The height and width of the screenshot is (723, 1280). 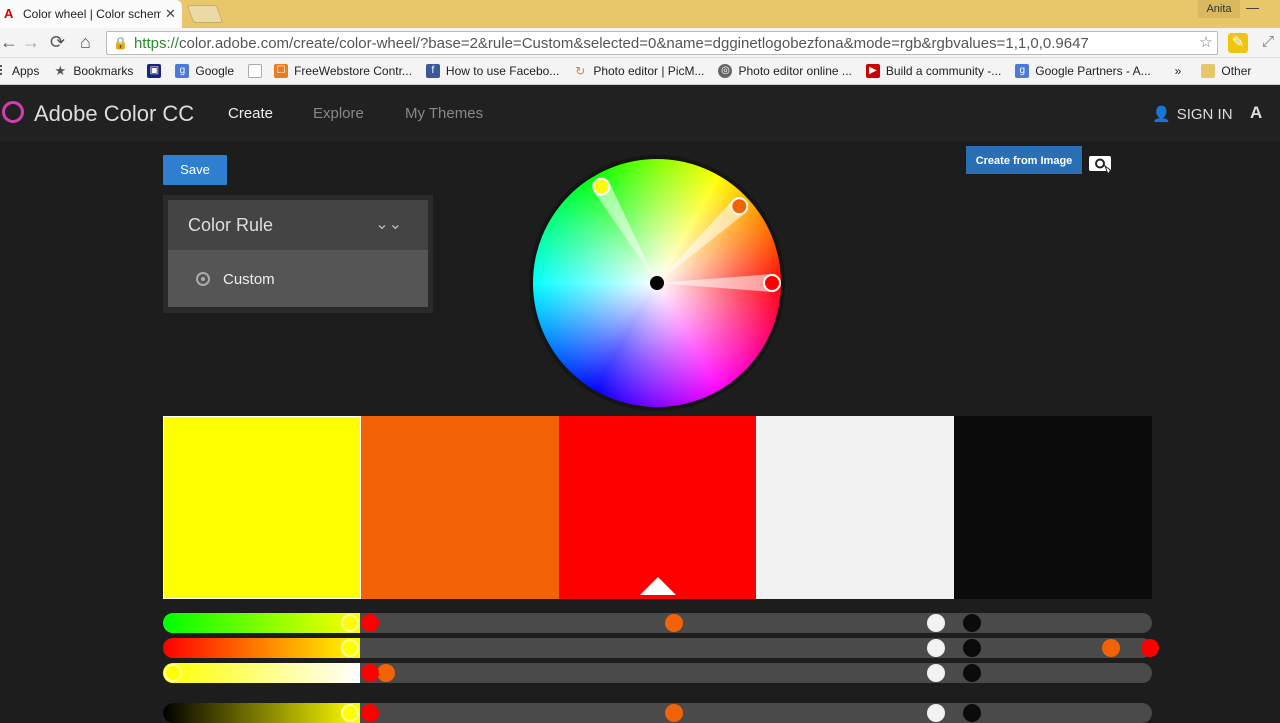 What do you see at coordinates (1219, 9) in the screenshot?
I see `profile-user: Anita` at bounding box center [1219, 9].